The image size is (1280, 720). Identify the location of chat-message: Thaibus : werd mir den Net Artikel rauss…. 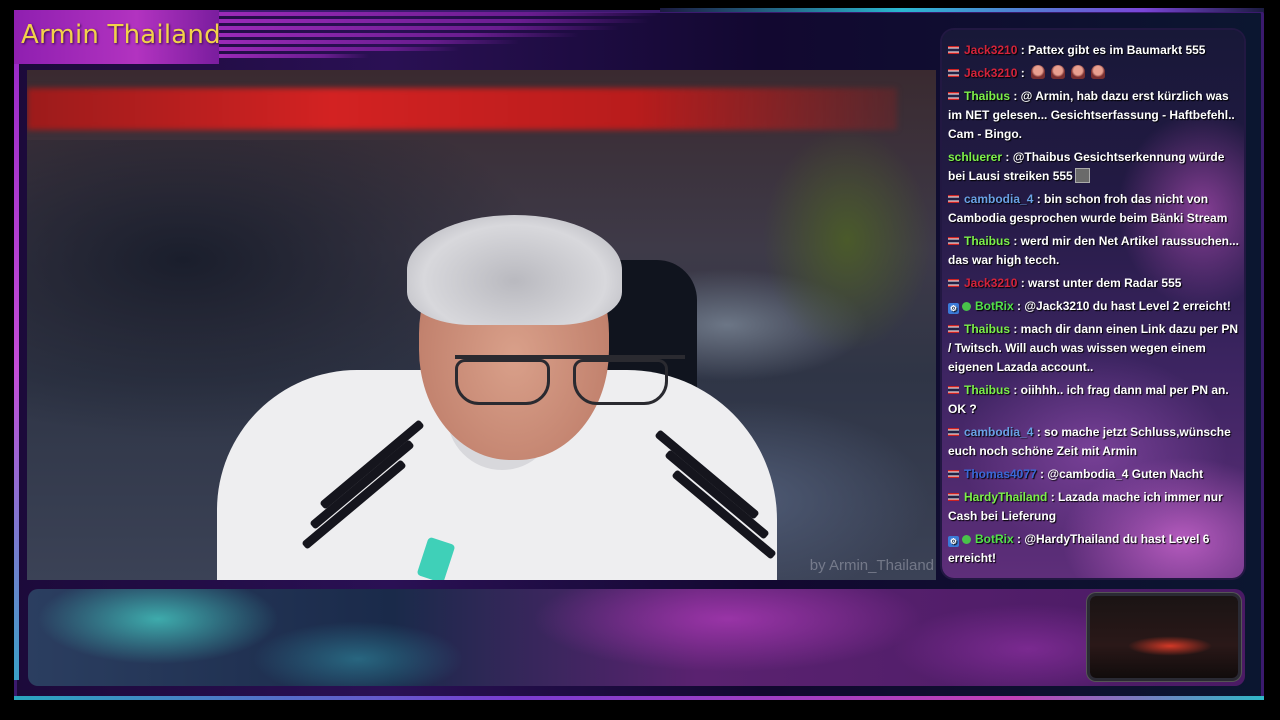
(1094, 251).